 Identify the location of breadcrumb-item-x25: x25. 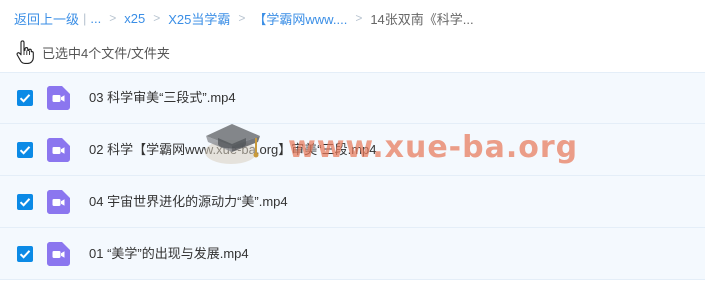
(134, 18).